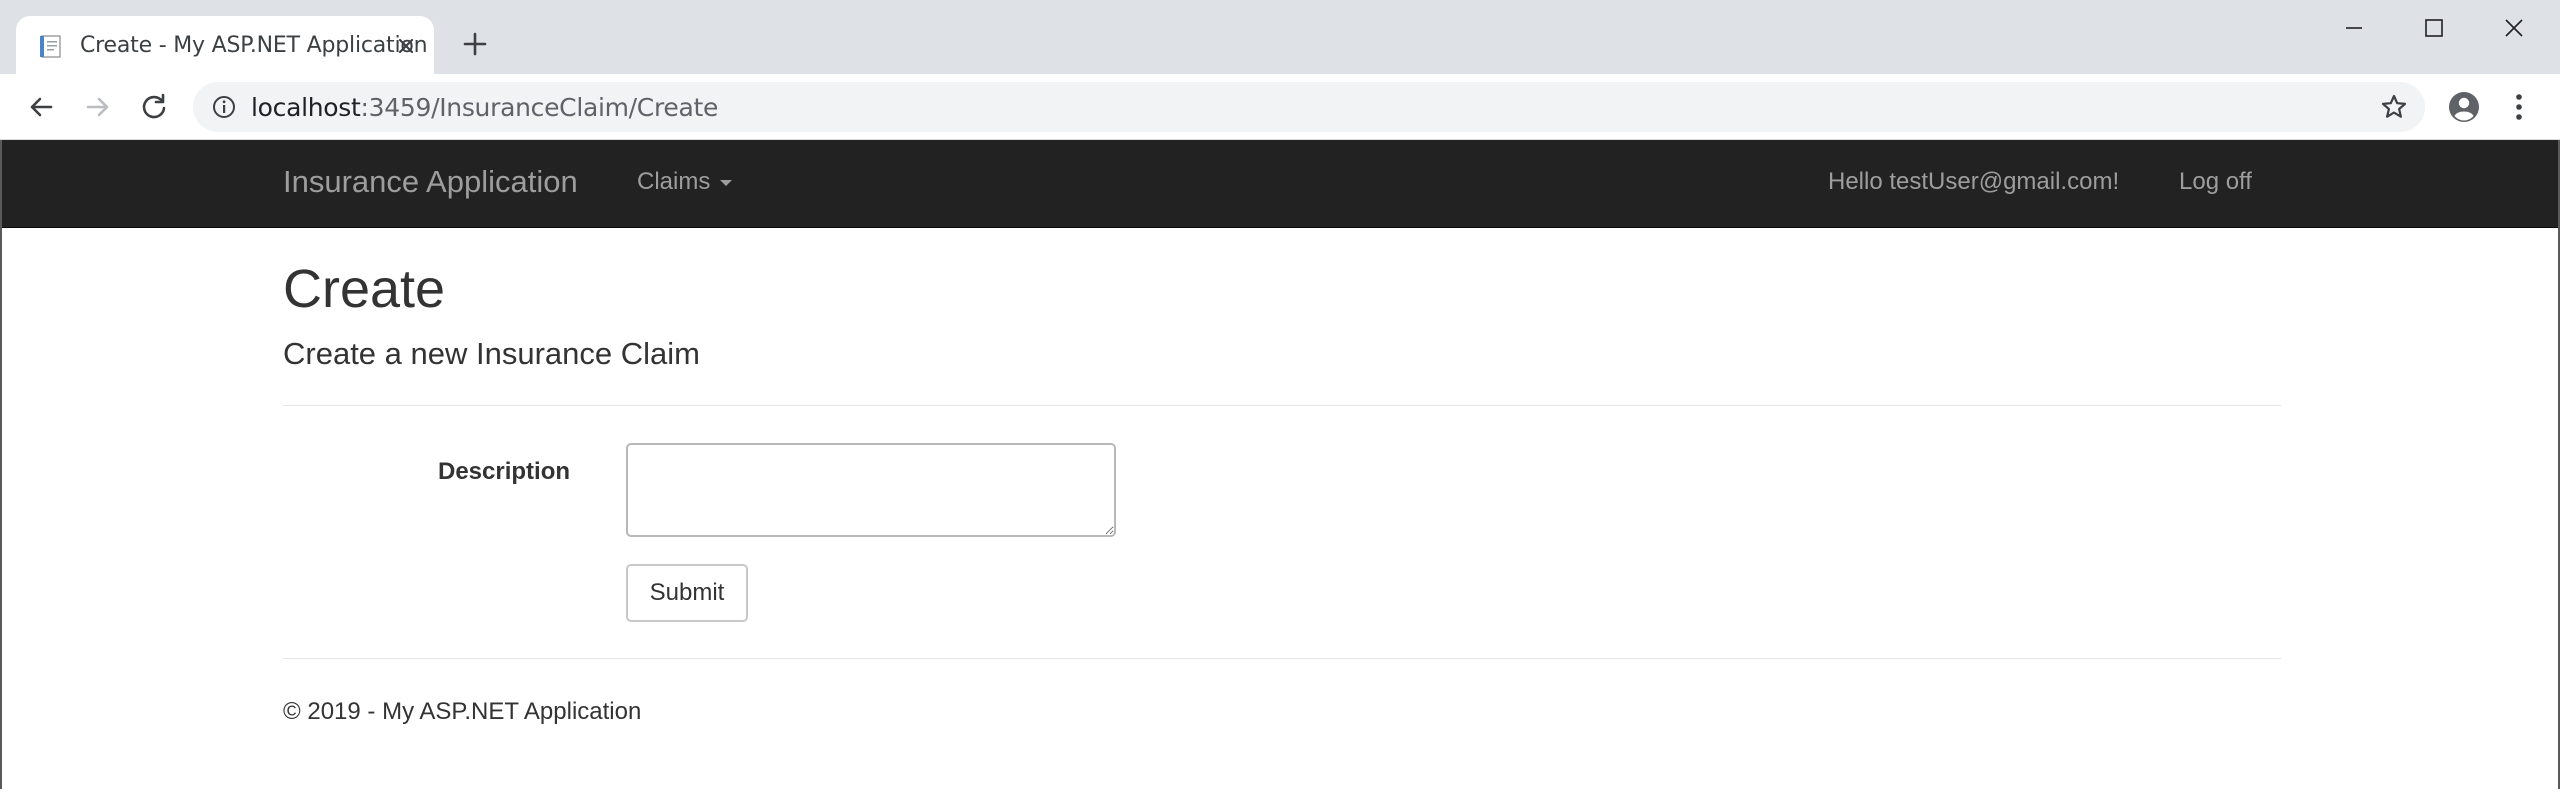 This screenshot has height=789, width=2560. What do you see at coordinates (154, 107) in the screenshot?
I see `reload-icon` at bounding box center [154, 107].